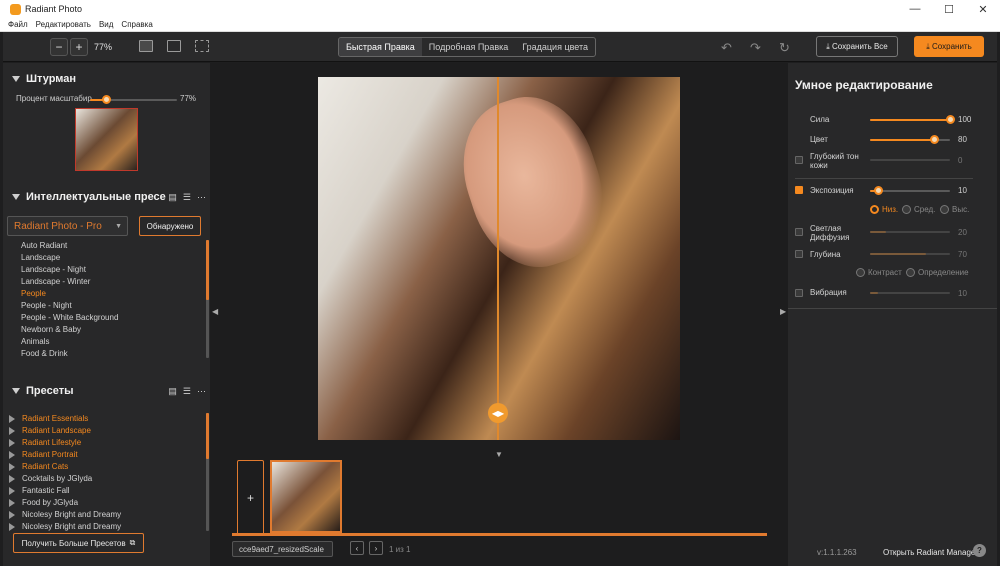 Image resolution: width=1000 pixels, height=566 pixels. Describe the element at coordinates (65, 503) in the screenshot. I see `list-item: Food by JGlyda` at that location.